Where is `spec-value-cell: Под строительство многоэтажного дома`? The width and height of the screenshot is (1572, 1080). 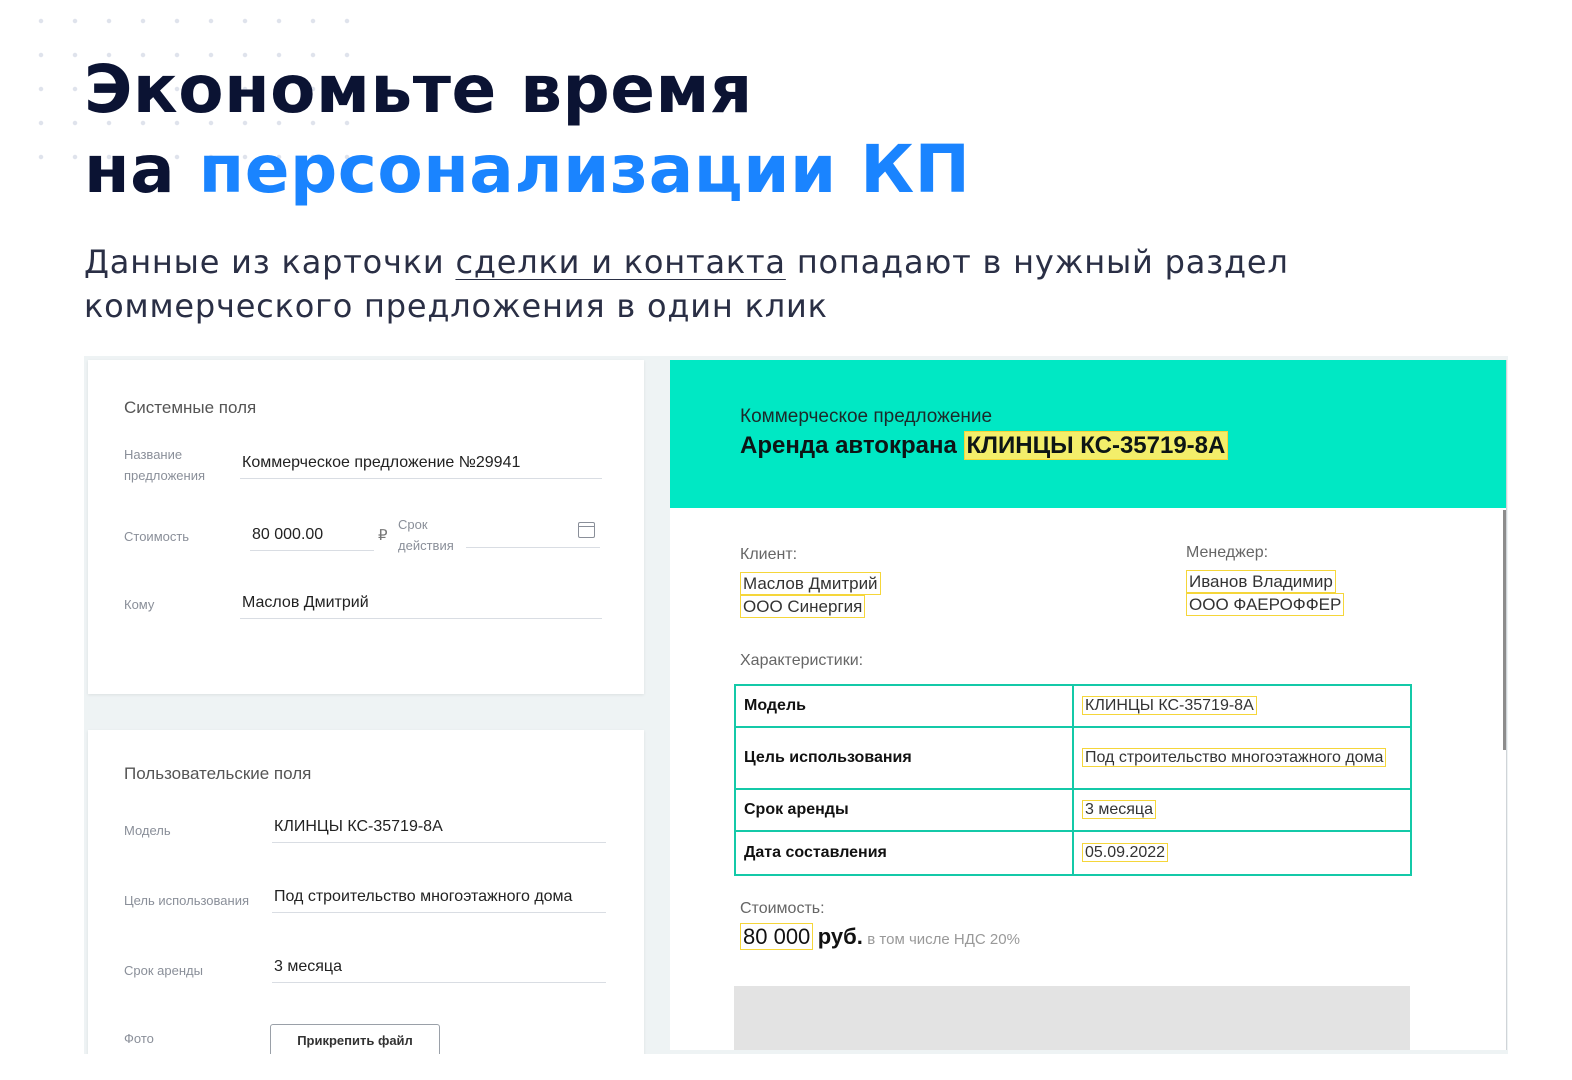
spec-value-cell: Под строительство многоэтажного дома is located at coordinates (1242, 758).